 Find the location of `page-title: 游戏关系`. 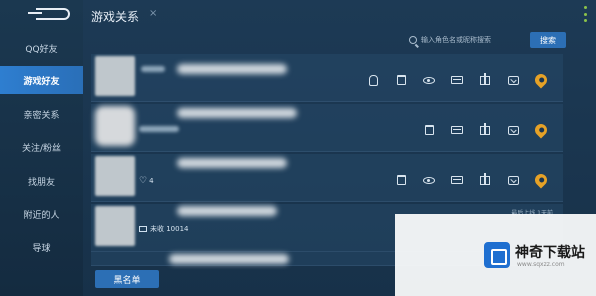

page-title: 游戏关系 is located at coordinates (115, 17).